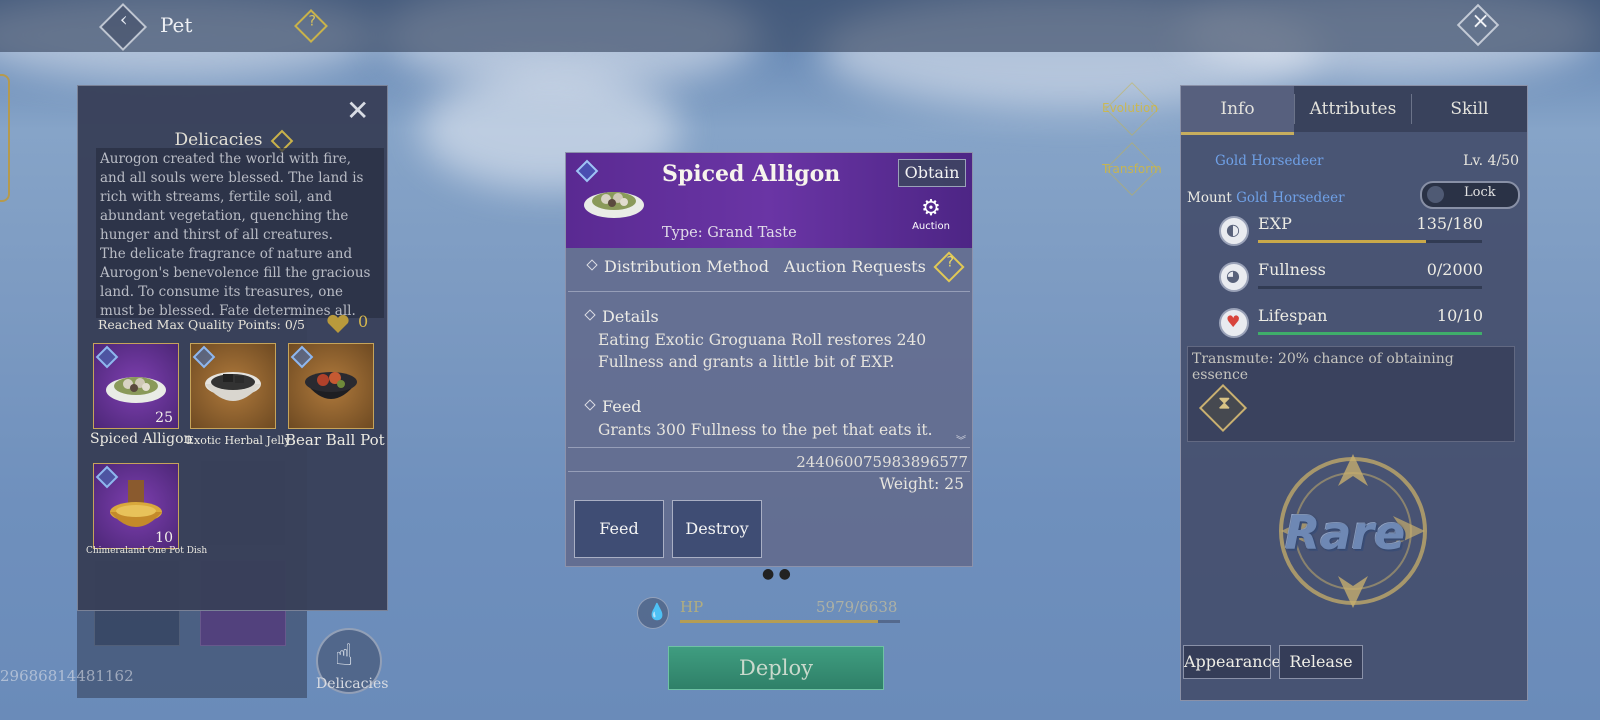 The width and height of the screenshot is (1600, 720). I want to click on popup-title: Delicacies, so click(232, 140).